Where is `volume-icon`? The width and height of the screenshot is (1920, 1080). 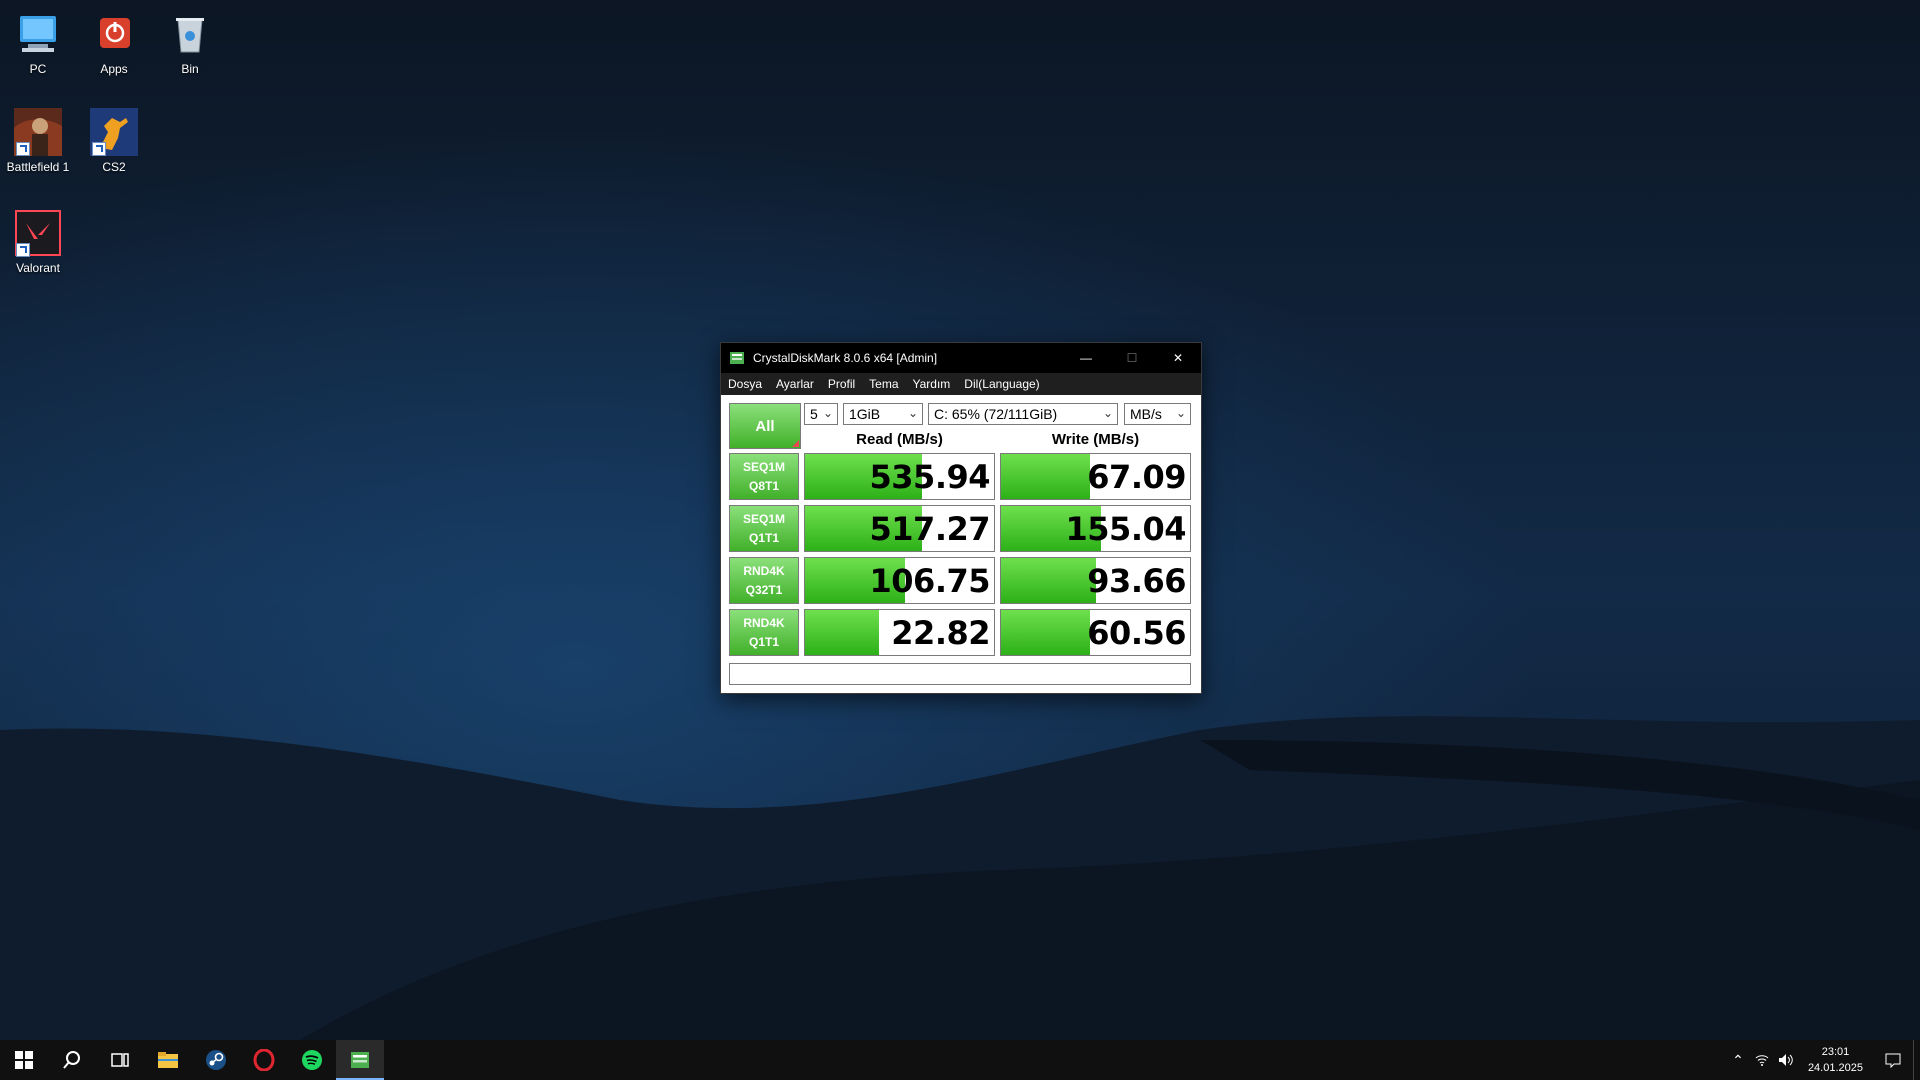
volume-icon is located at coordinates (1786, 1060).